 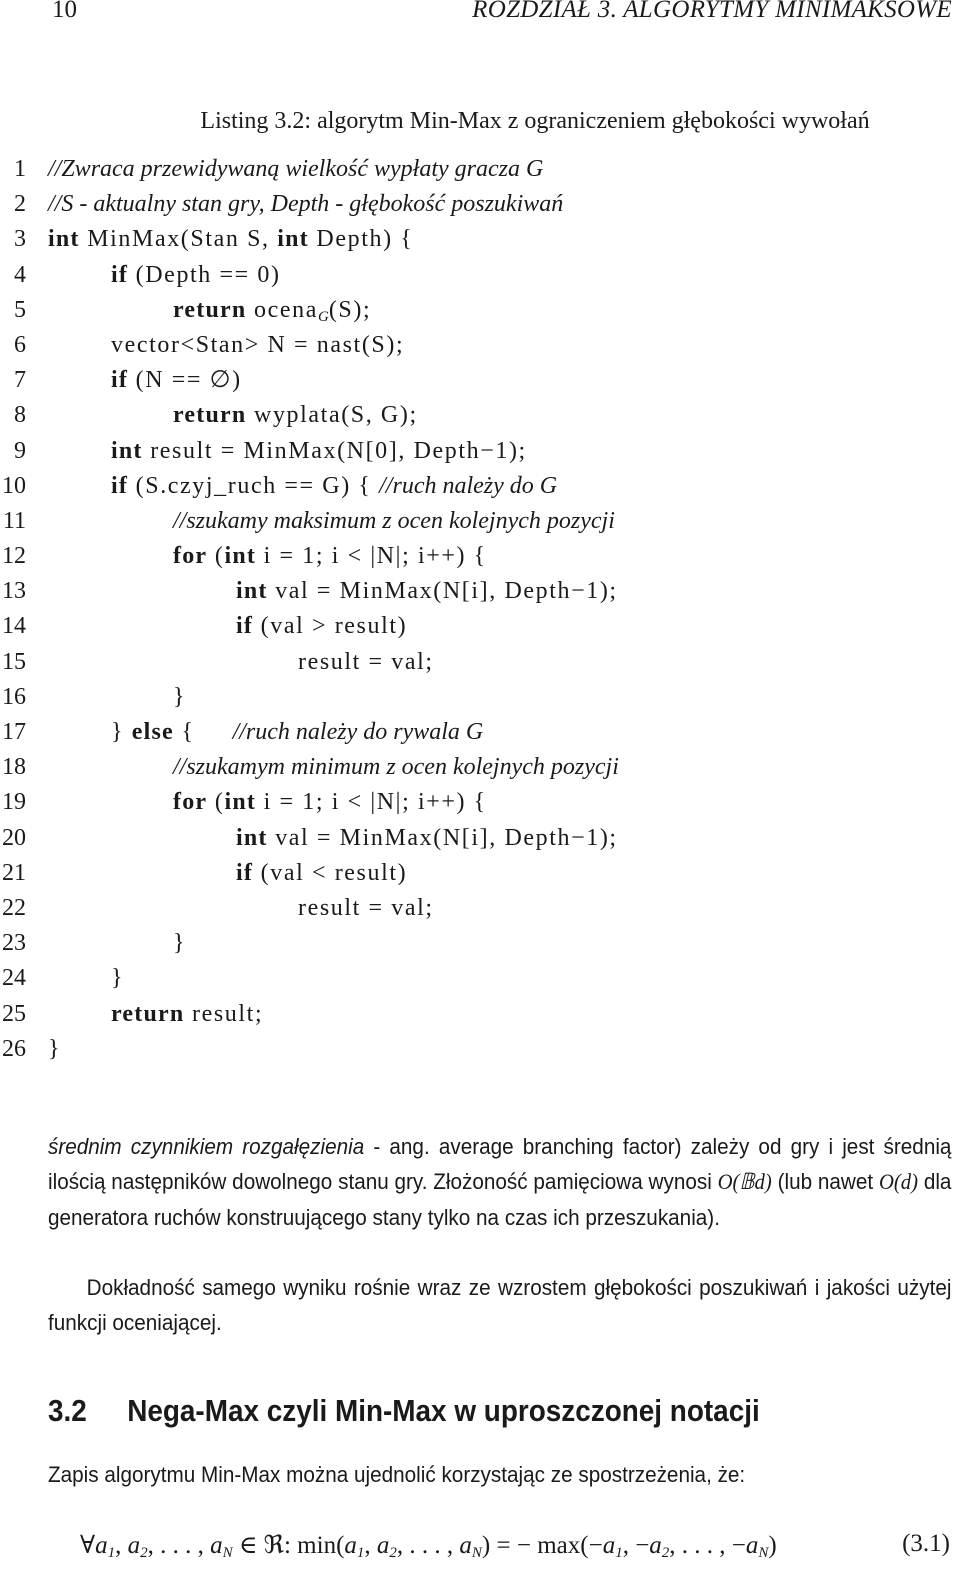 What do you see at coordinates (264, 1545) in the screenshot?
I see `element-of-reals: ∈ ℜ:` at bounding box center [264, 1545].